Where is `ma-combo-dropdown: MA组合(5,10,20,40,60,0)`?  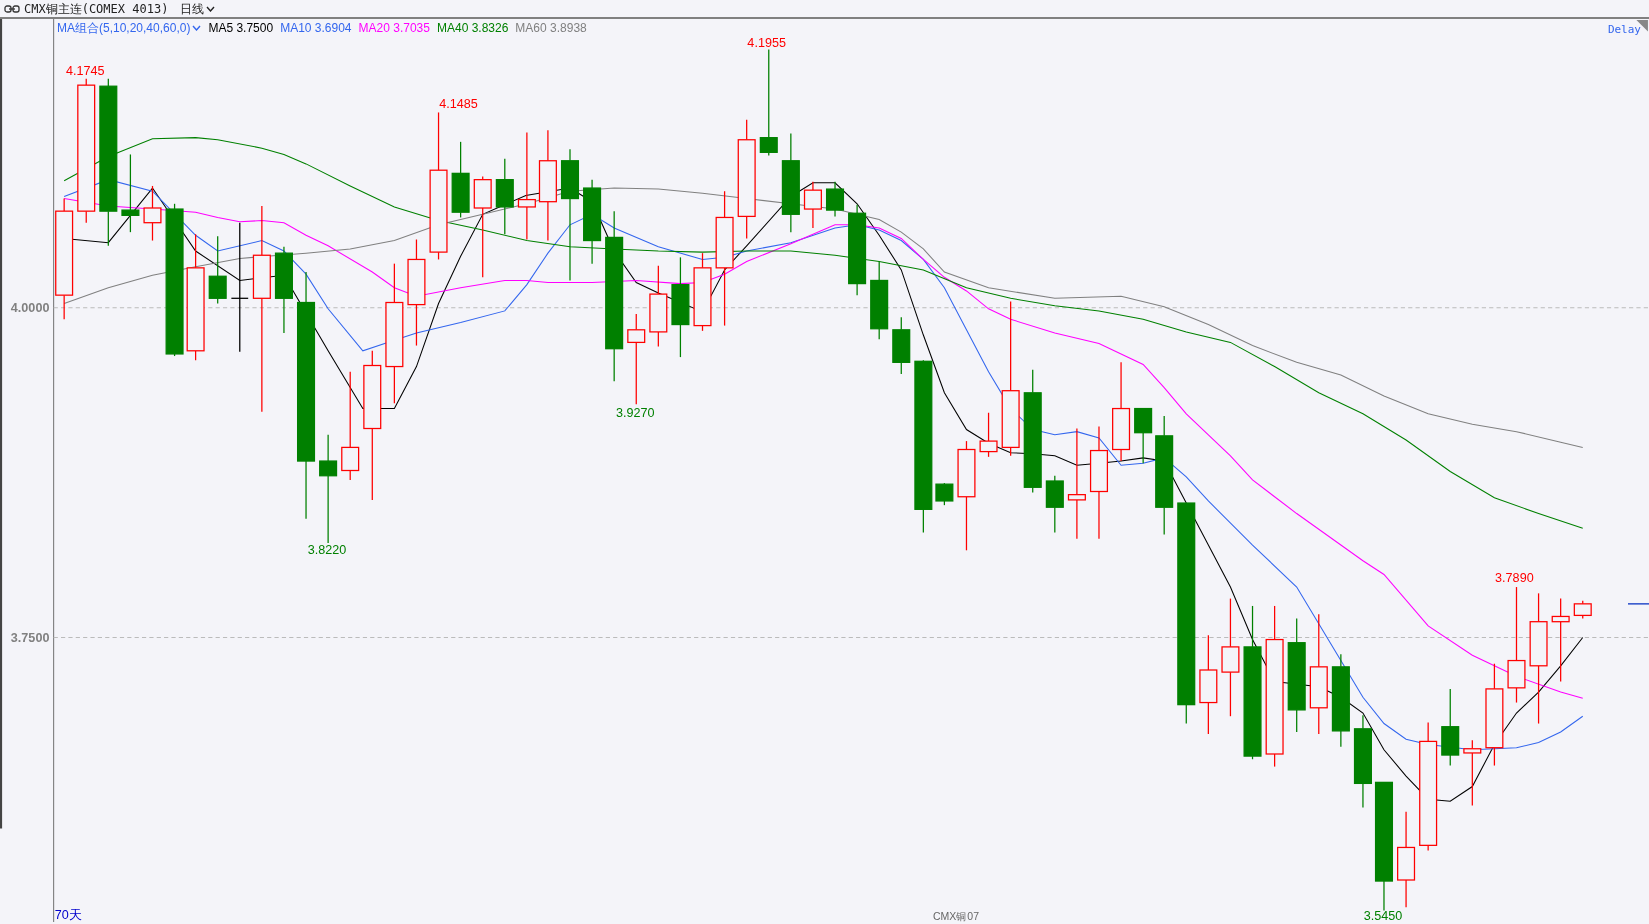
ma-combo-dropdown: MA组合(5,10,20,40,60,0) is located at coordinates (129, 28).